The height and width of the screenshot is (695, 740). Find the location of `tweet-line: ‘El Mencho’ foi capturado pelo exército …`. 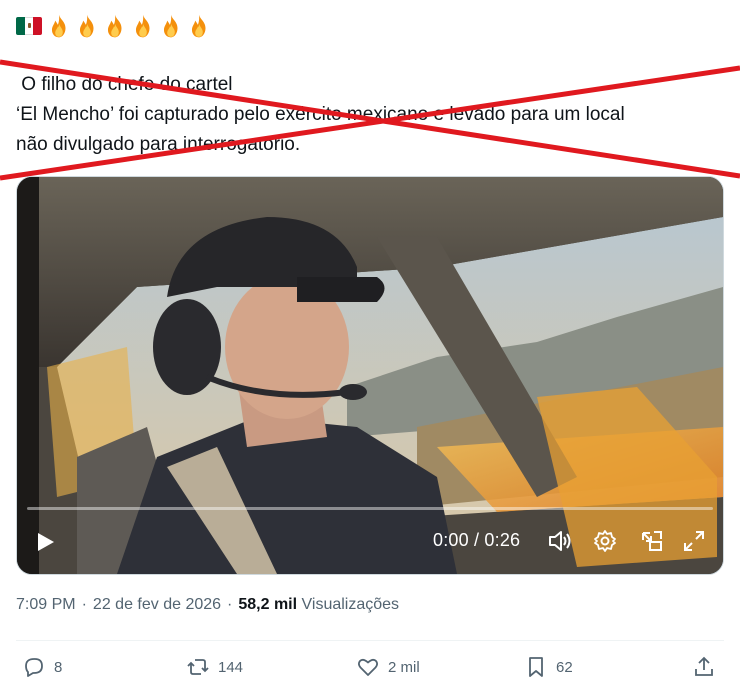

tweet-line: ‘El Mencho’ foi capturado pelo exército … is located at coordinates (320, 114).